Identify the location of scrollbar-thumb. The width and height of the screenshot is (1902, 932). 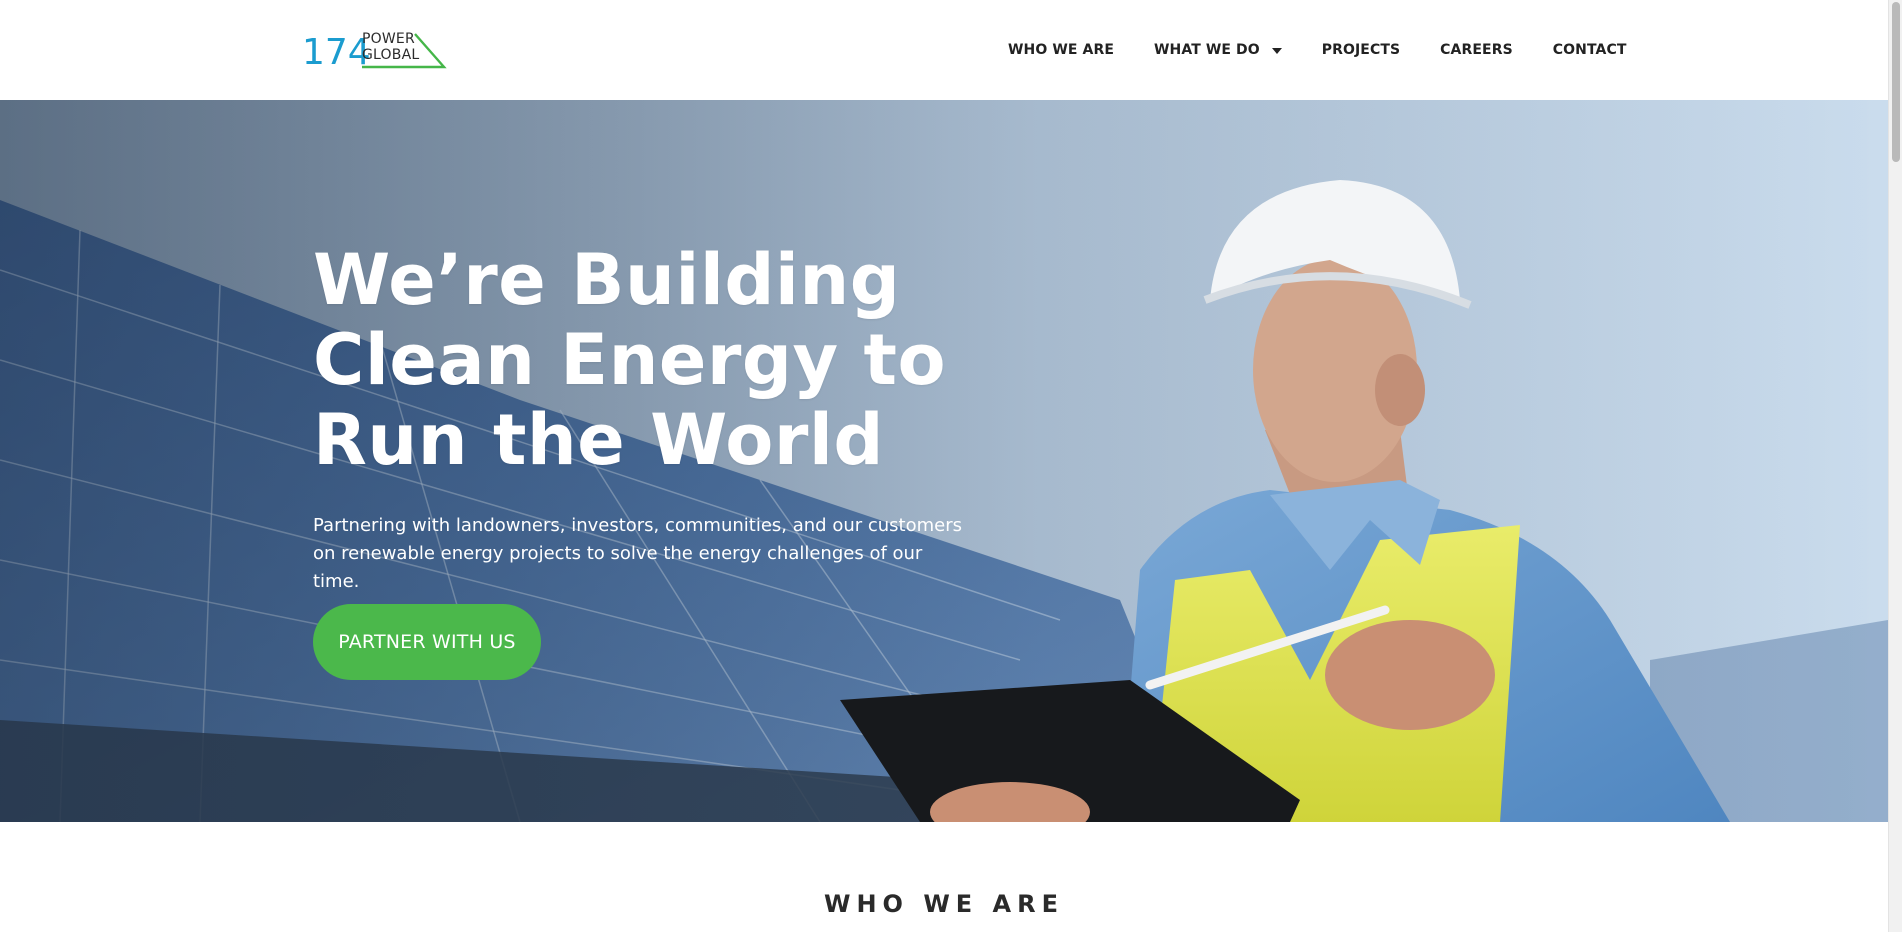
(1896, 82).